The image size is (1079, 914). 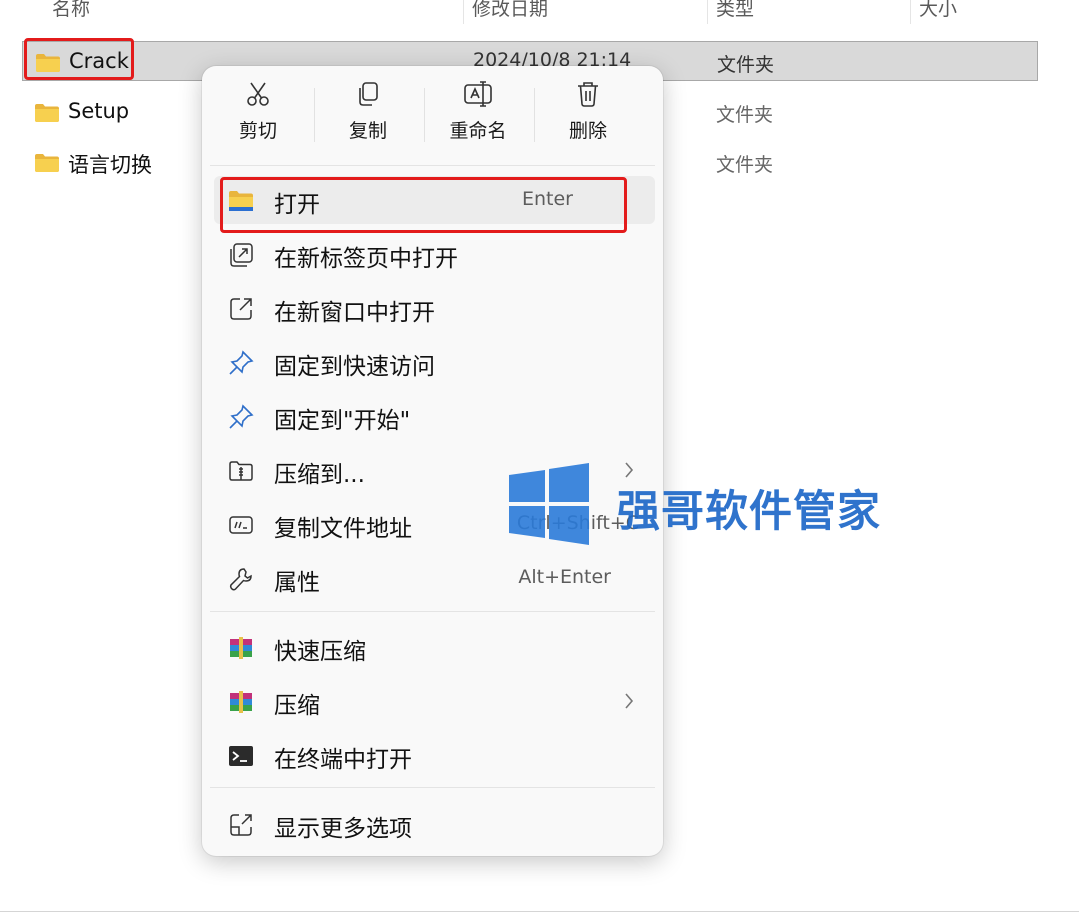 What do you see at coordinates (99, 111) in the screenshot?
I see `file-name: Setup` at bounding box center [99, 111].